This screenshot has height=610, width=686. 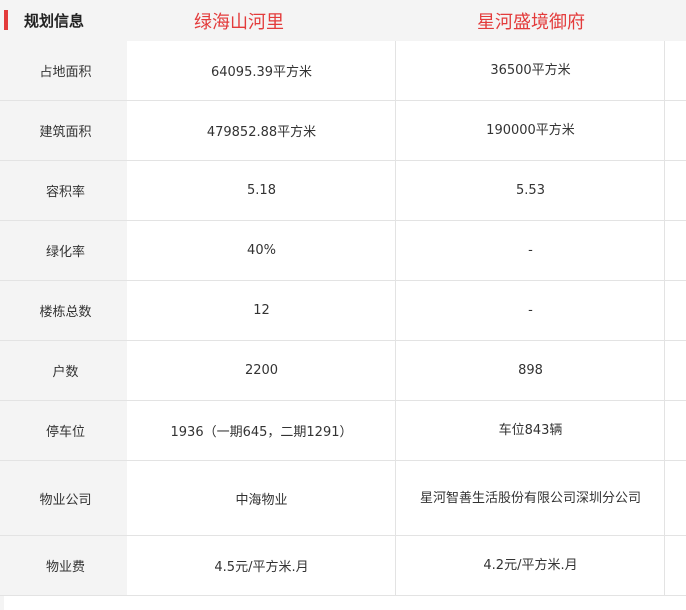 What do you see at coordinates (531, 20) in the screenshot?
I see `project-b-name: 星河盛境御府` at bounding box center [531, 20].